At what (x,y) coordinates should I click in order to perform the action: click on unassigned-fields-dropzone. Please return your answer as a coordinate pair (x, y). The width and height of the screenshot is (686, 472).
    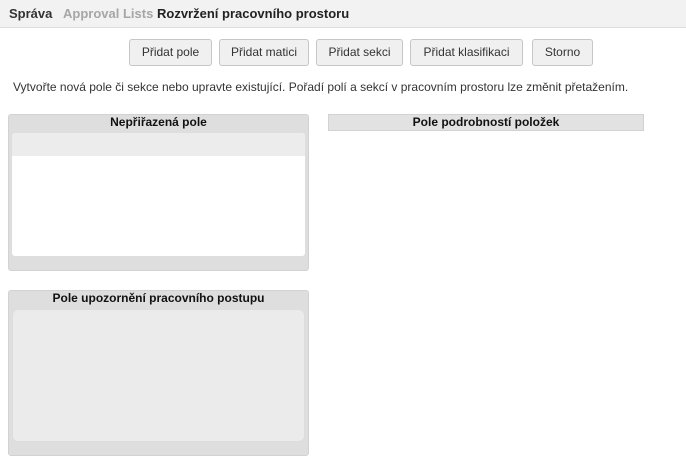
    Looking at the image, I should click on (158, 194).